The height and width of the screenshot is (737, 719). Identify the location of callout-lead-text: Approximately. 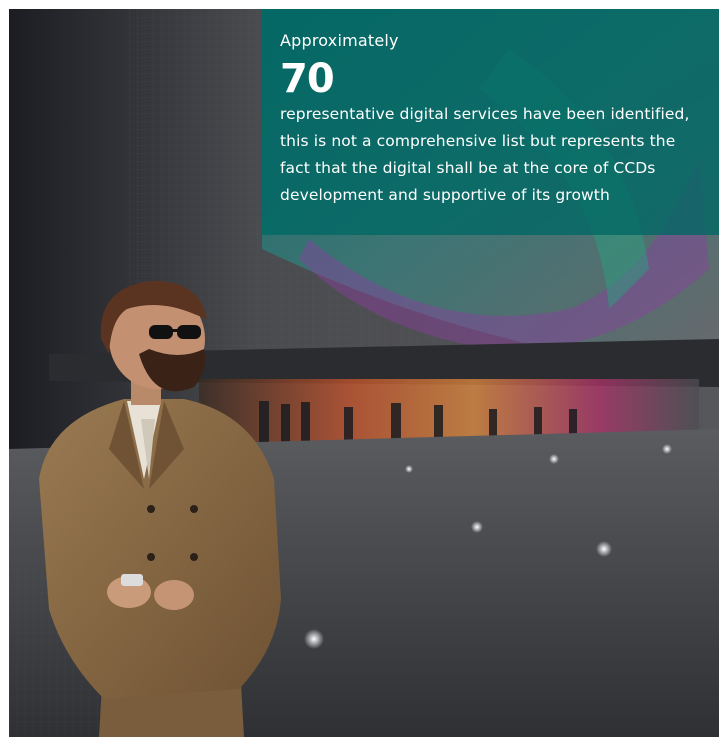
(339, 40).